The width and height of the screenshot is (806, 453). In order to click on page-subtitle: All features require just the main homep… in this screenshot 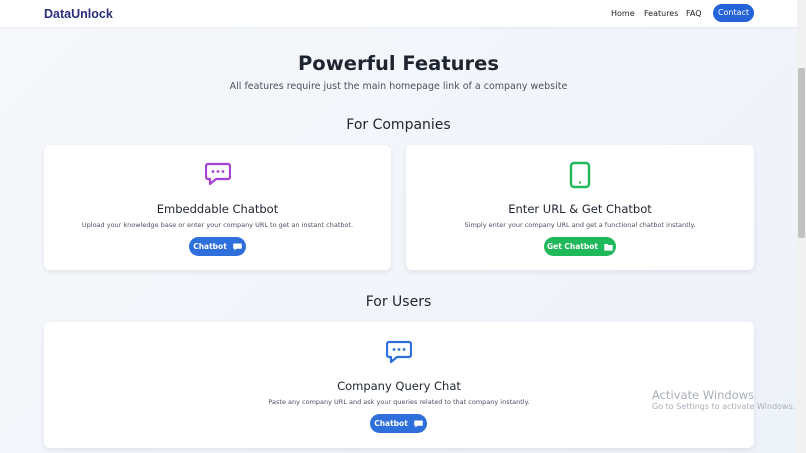, I will do `click(398, 86)`.